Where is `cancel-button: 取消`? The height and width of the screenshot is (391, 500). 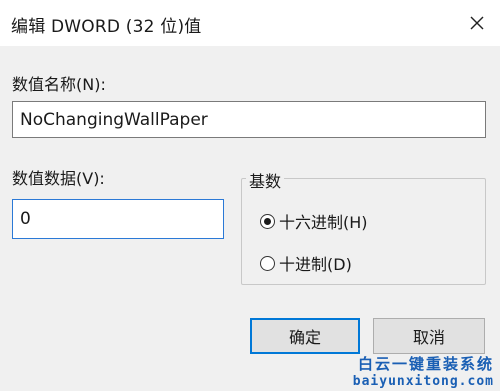 cancel-button: 取消 is located at coordinates (429, 336).